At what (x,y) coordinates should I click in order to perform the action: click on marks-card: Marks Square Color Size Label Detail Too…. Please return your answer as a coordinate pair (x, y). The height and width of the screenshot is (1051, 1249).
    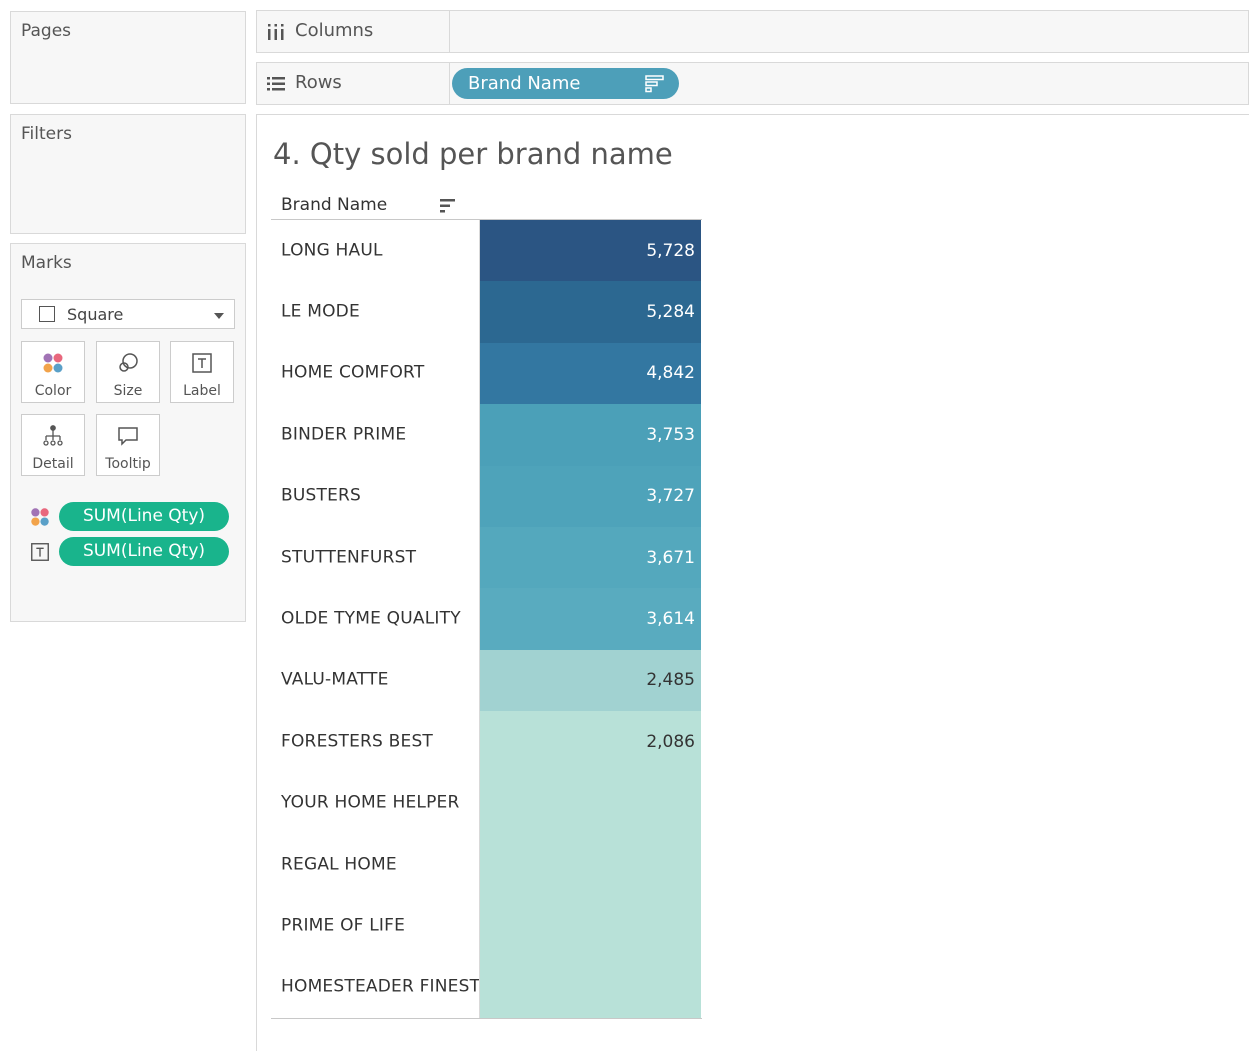
    Looking at the image, I should click on (128, 432).